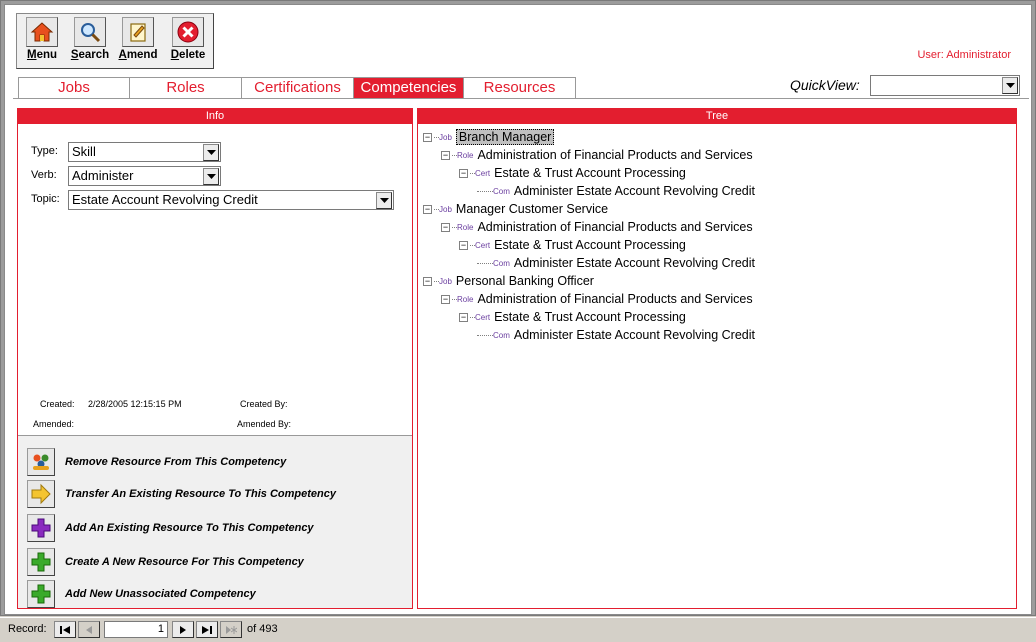 This screenshot has height=642, width=1036. Describe the element at coordinates (521, 98) in the screenshot. I see `tab-divider` at that location.